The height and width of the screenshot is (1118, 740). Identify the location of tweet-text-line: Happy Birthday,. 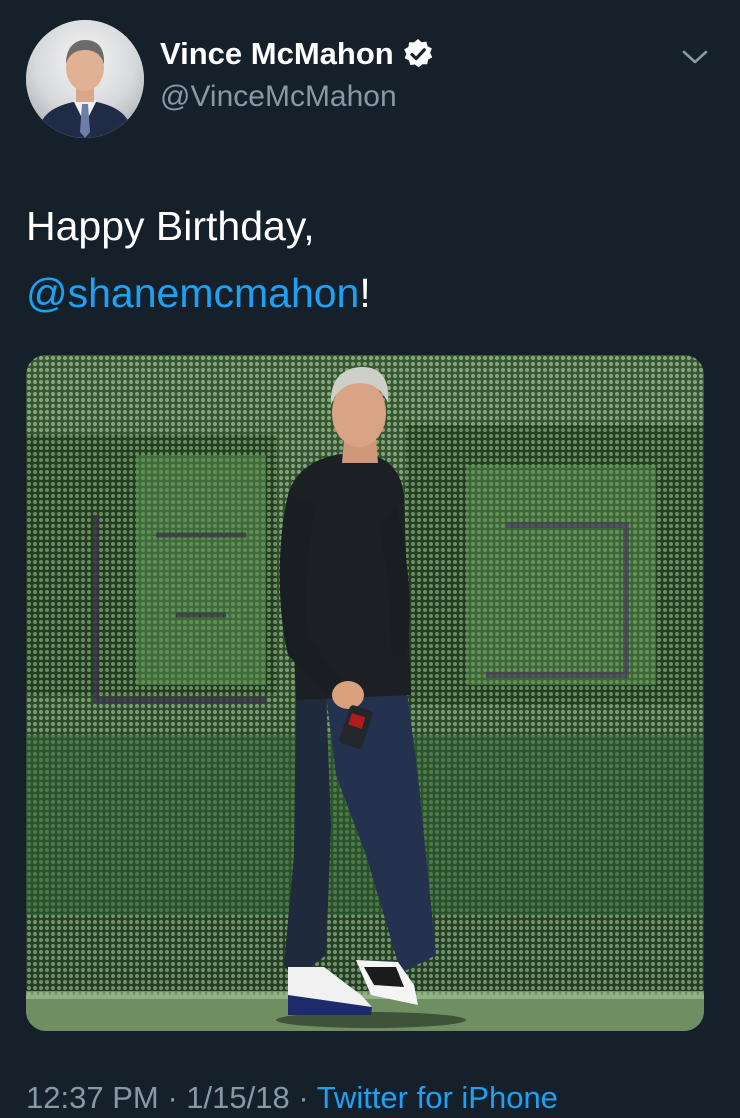
(170, 226).